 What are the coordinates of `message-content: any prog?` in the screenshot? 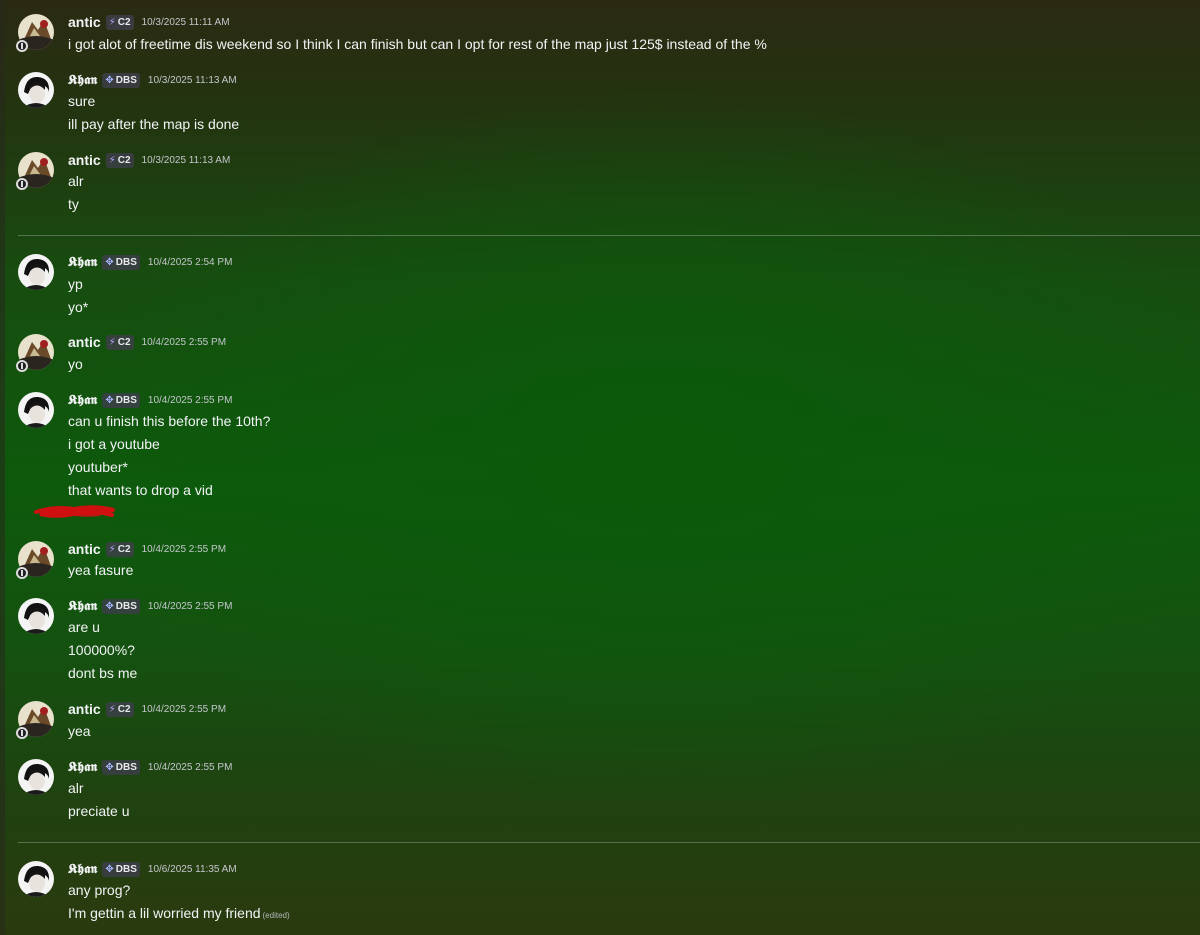 It's located at (99, 890).